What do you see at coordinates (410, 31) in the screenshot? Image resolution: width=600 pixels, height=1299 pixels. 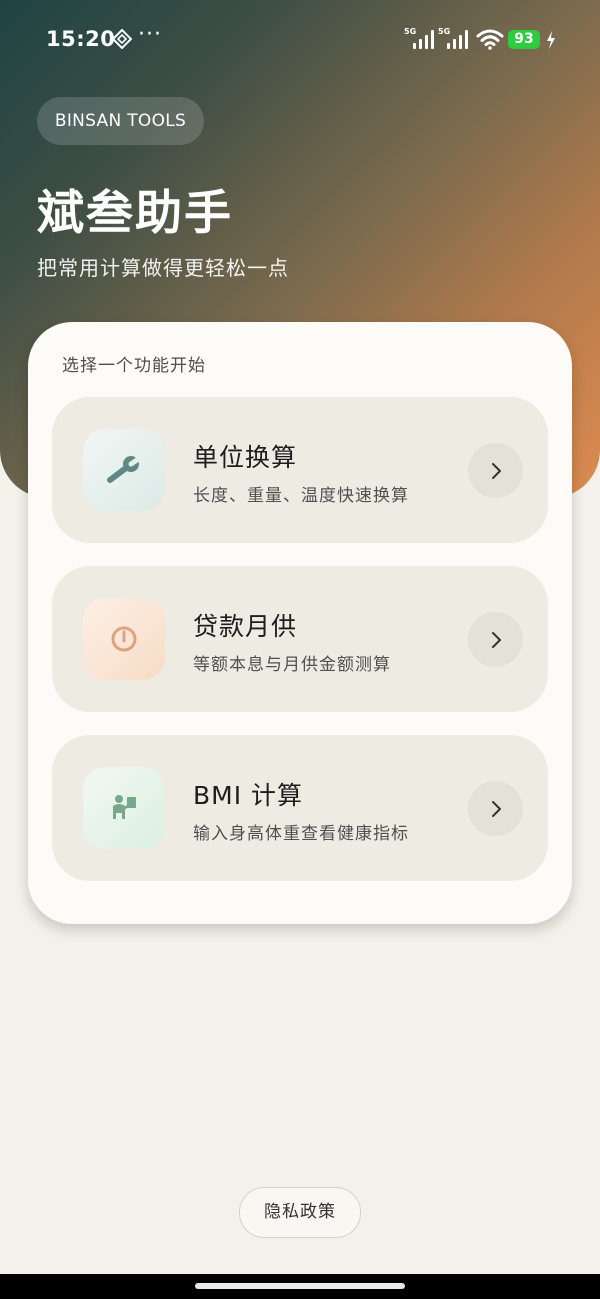 I see `sim1-label: 5G` at bounding box center [410, 31].